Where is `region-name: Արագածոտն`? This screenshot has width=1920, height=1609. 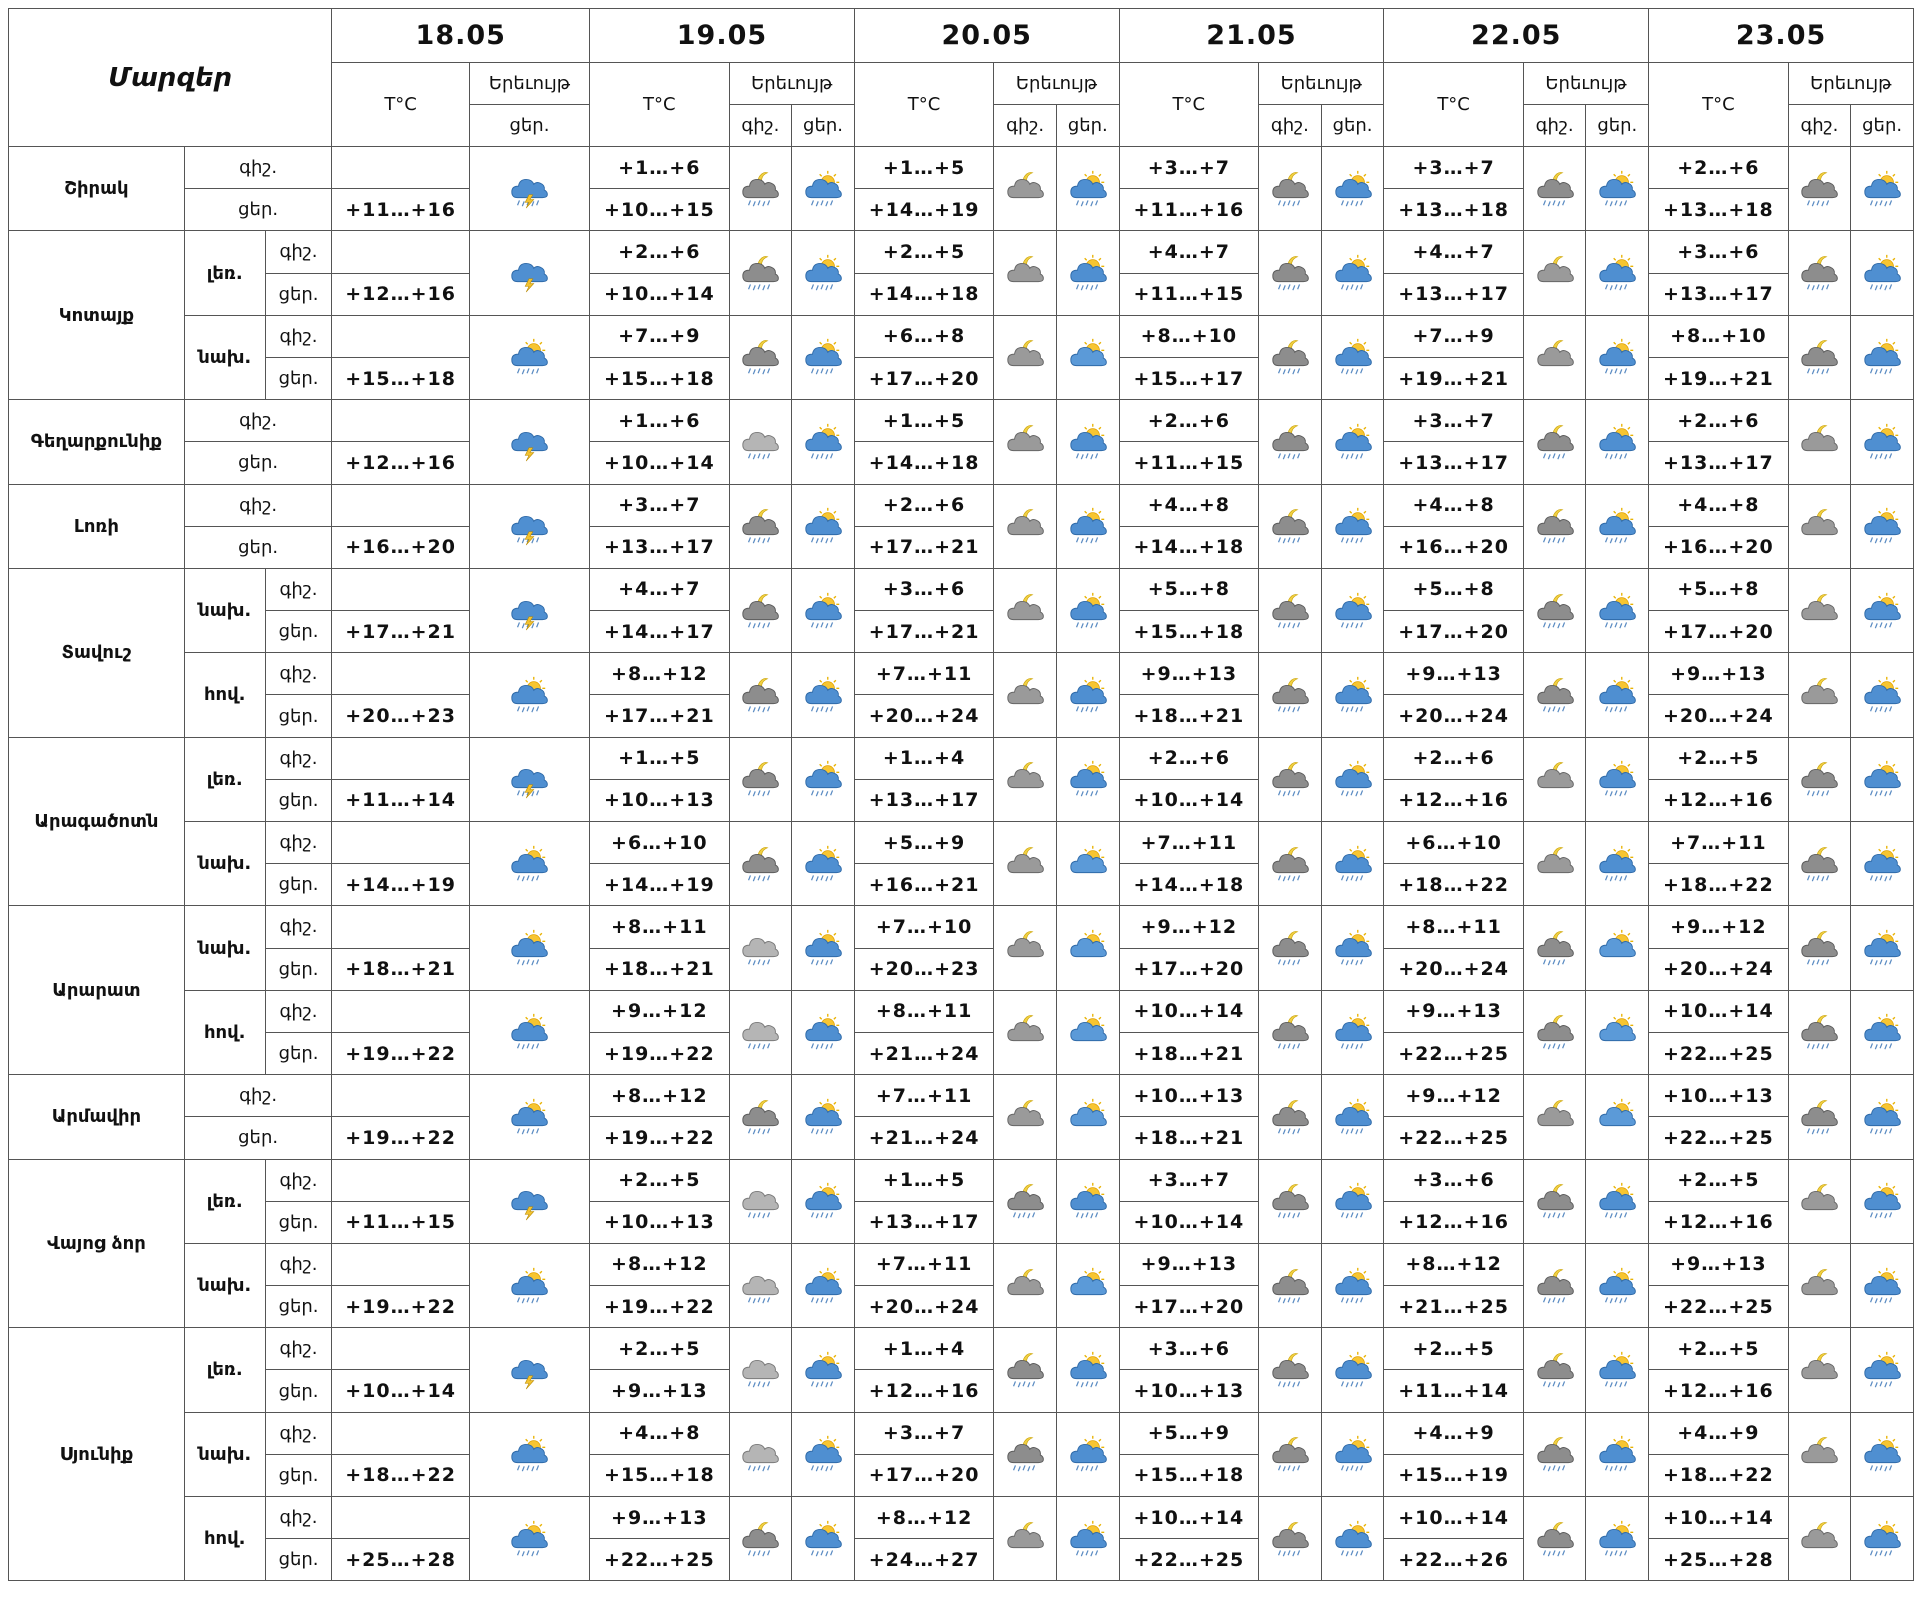 region-name: Արագածոտն is located at coordinates (96, 821).